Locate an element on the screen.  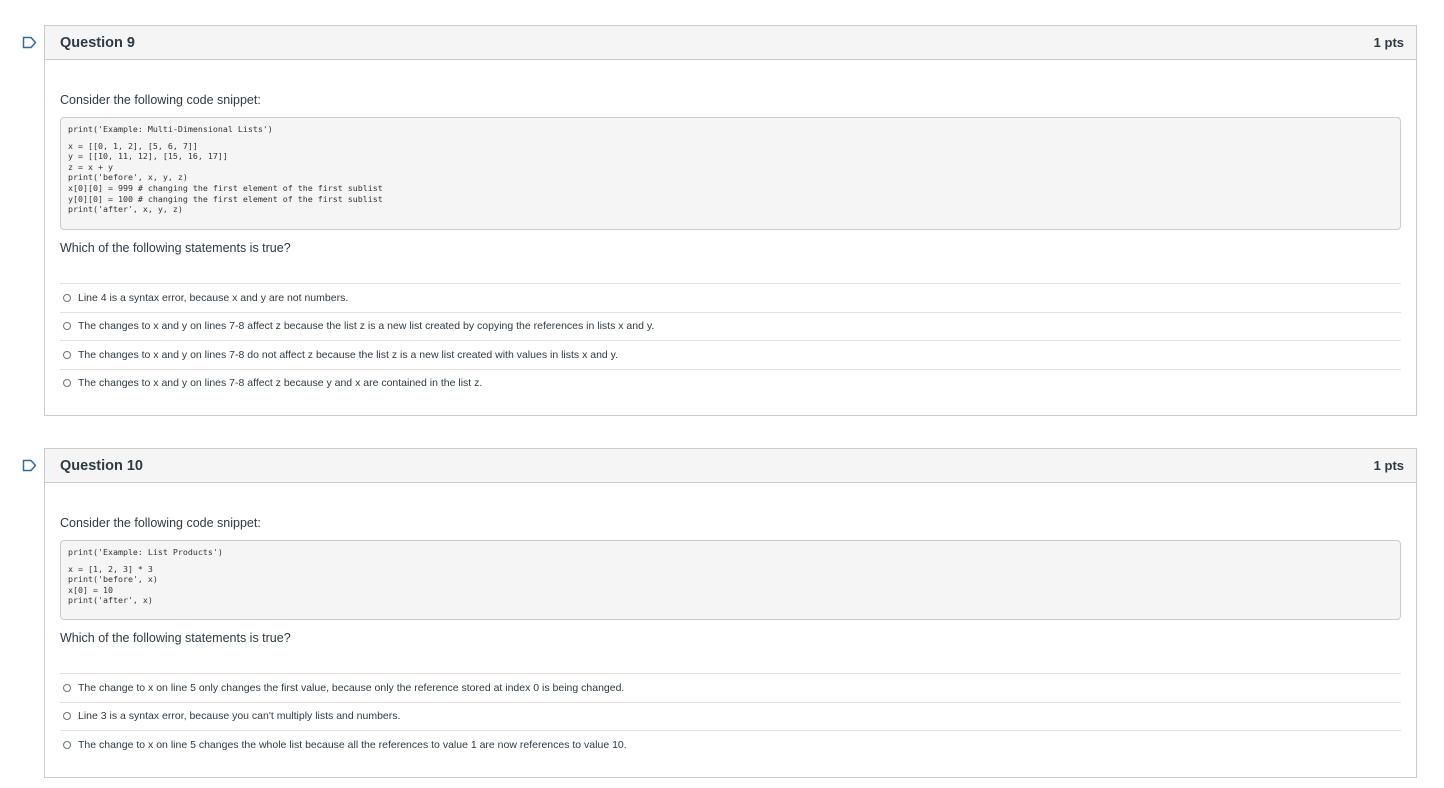
code-line: x = [1, 2, 3] * 3 is located at coordinates (110, 568).